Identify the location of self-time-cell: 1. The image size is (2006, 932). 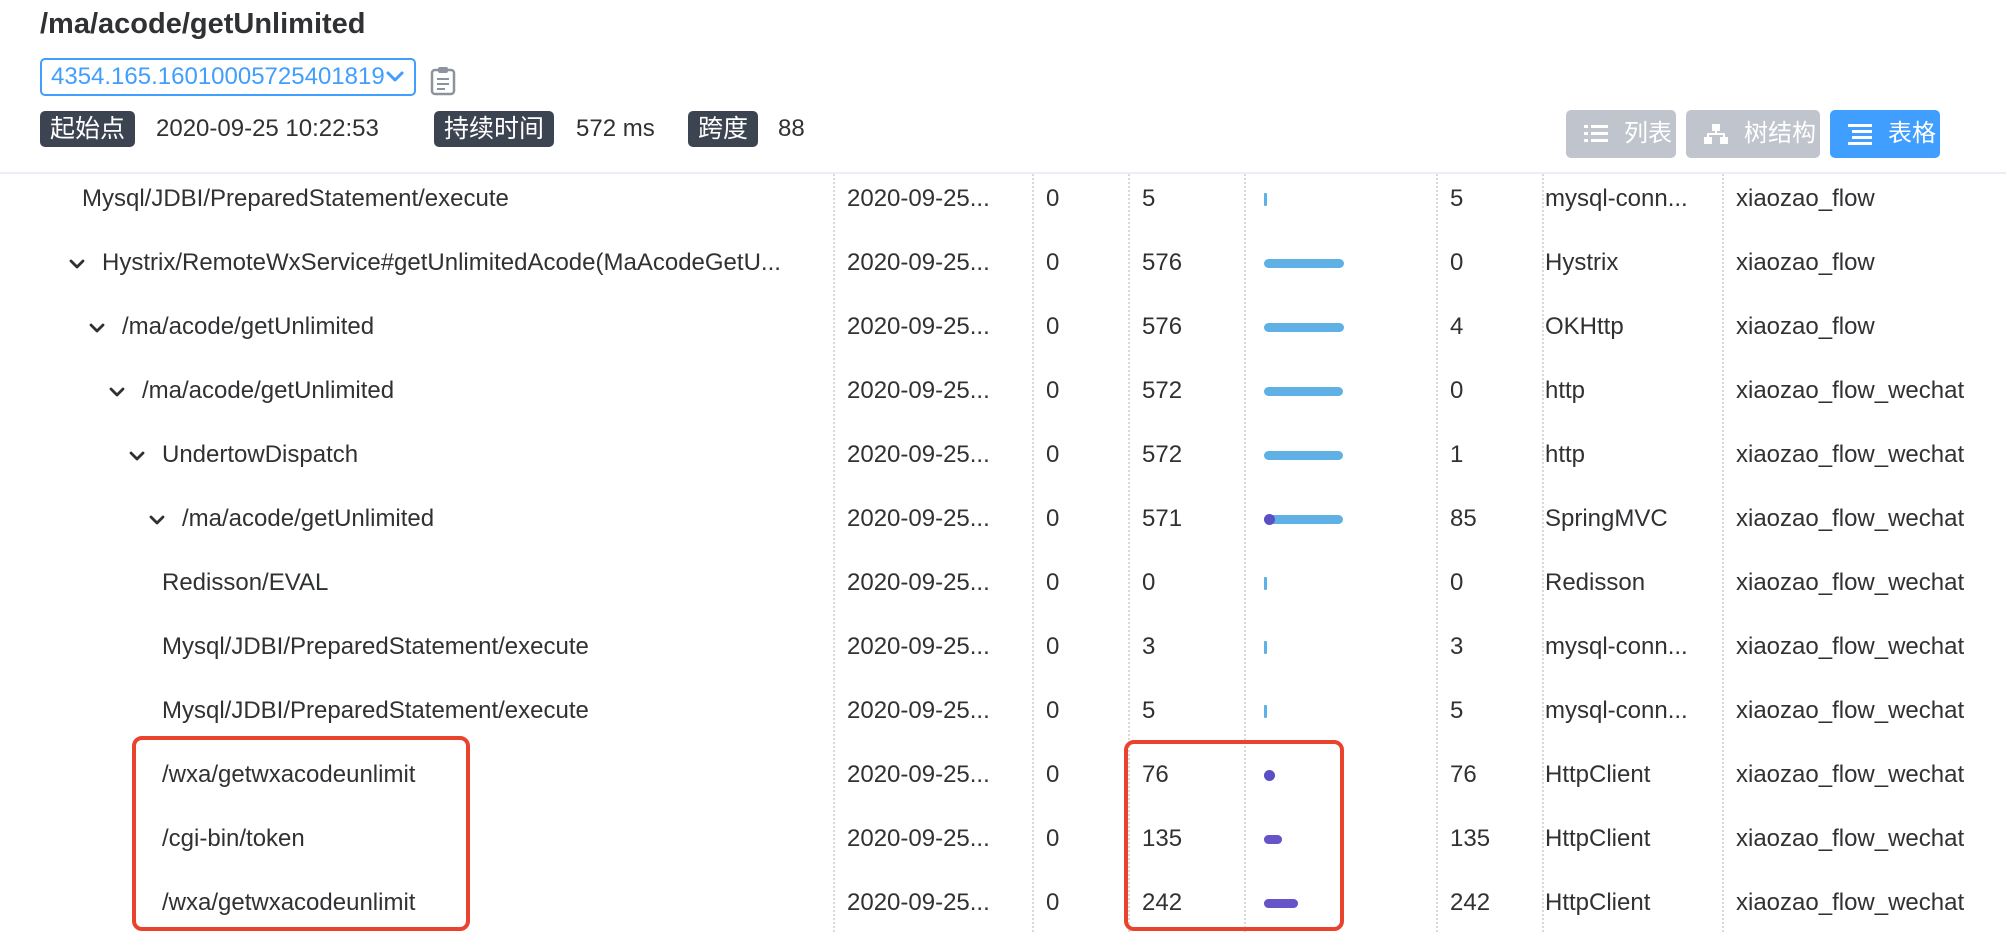
(1457, 454).